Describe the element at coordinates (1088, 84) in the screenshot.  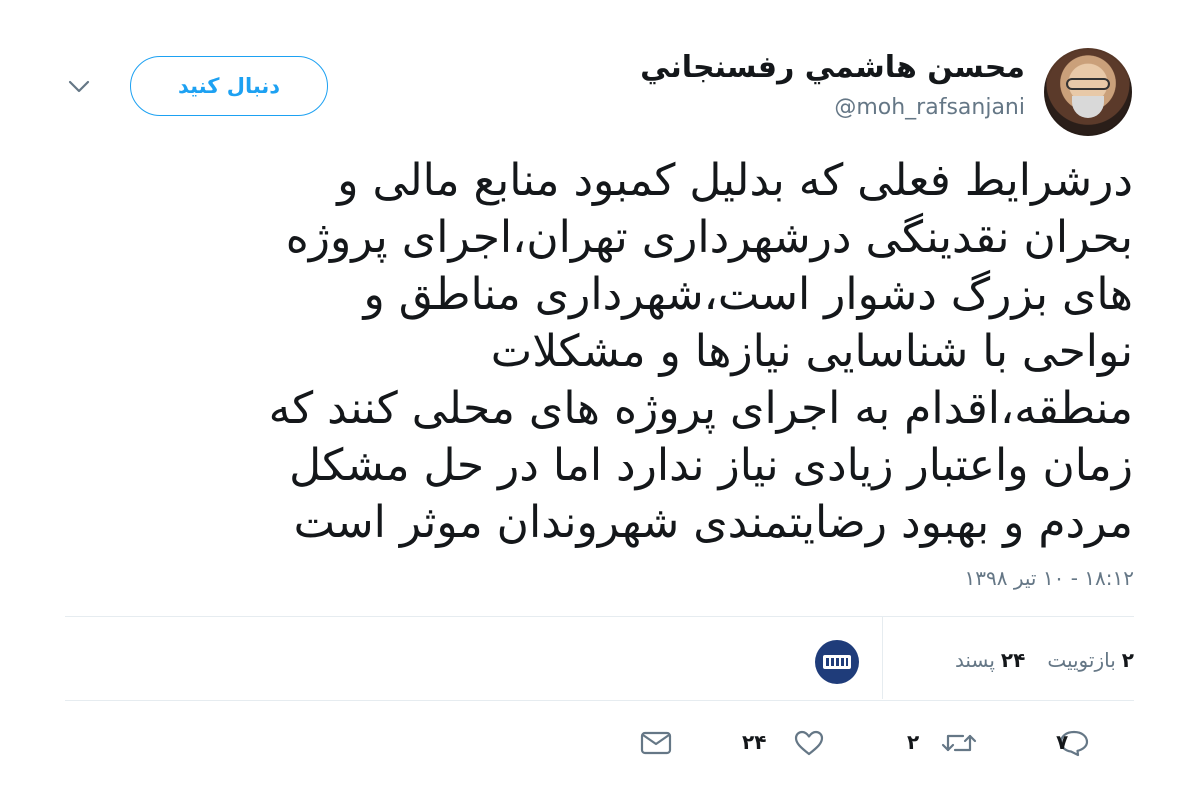
I see `avatar-glasses` at that location.